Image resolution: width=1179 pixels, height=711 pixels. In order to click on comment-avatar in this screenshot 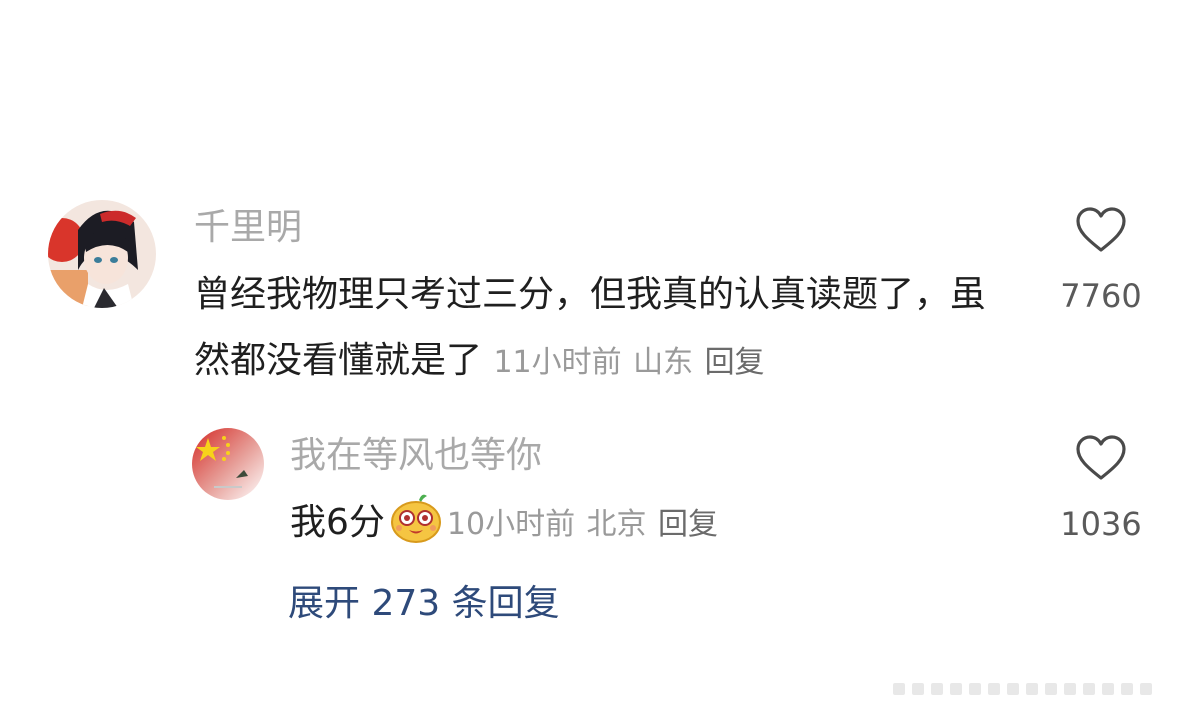, I will do `click(102, 254)`.